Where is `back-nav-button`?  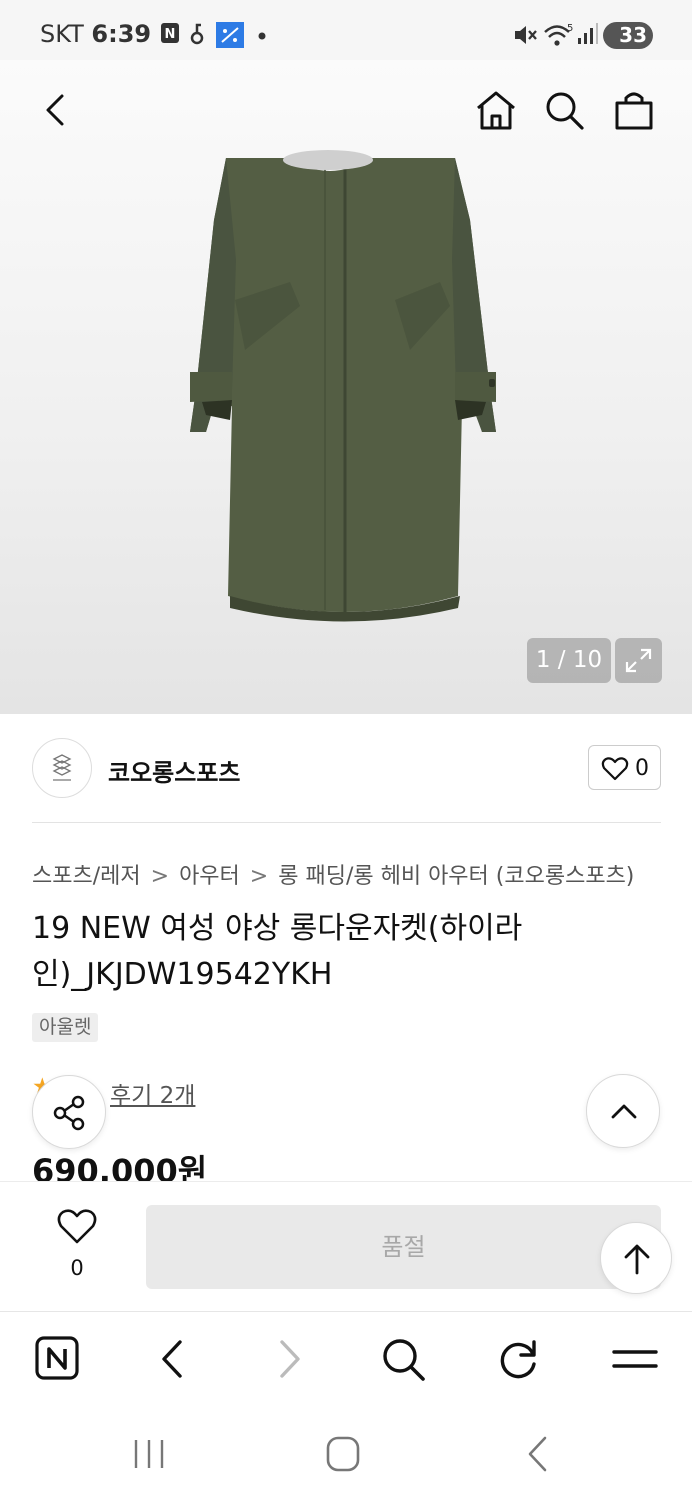
back-nav-button is located at coordinates (537, 1454).